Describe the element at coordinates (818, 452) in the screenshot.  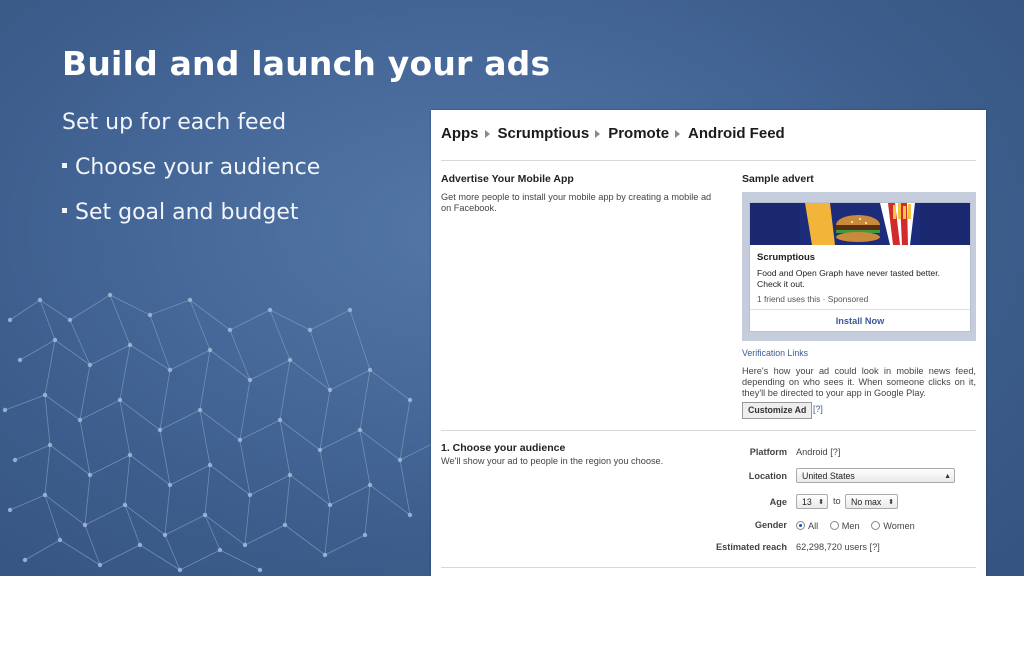
I see `platform-value: Android [?]` at that location.